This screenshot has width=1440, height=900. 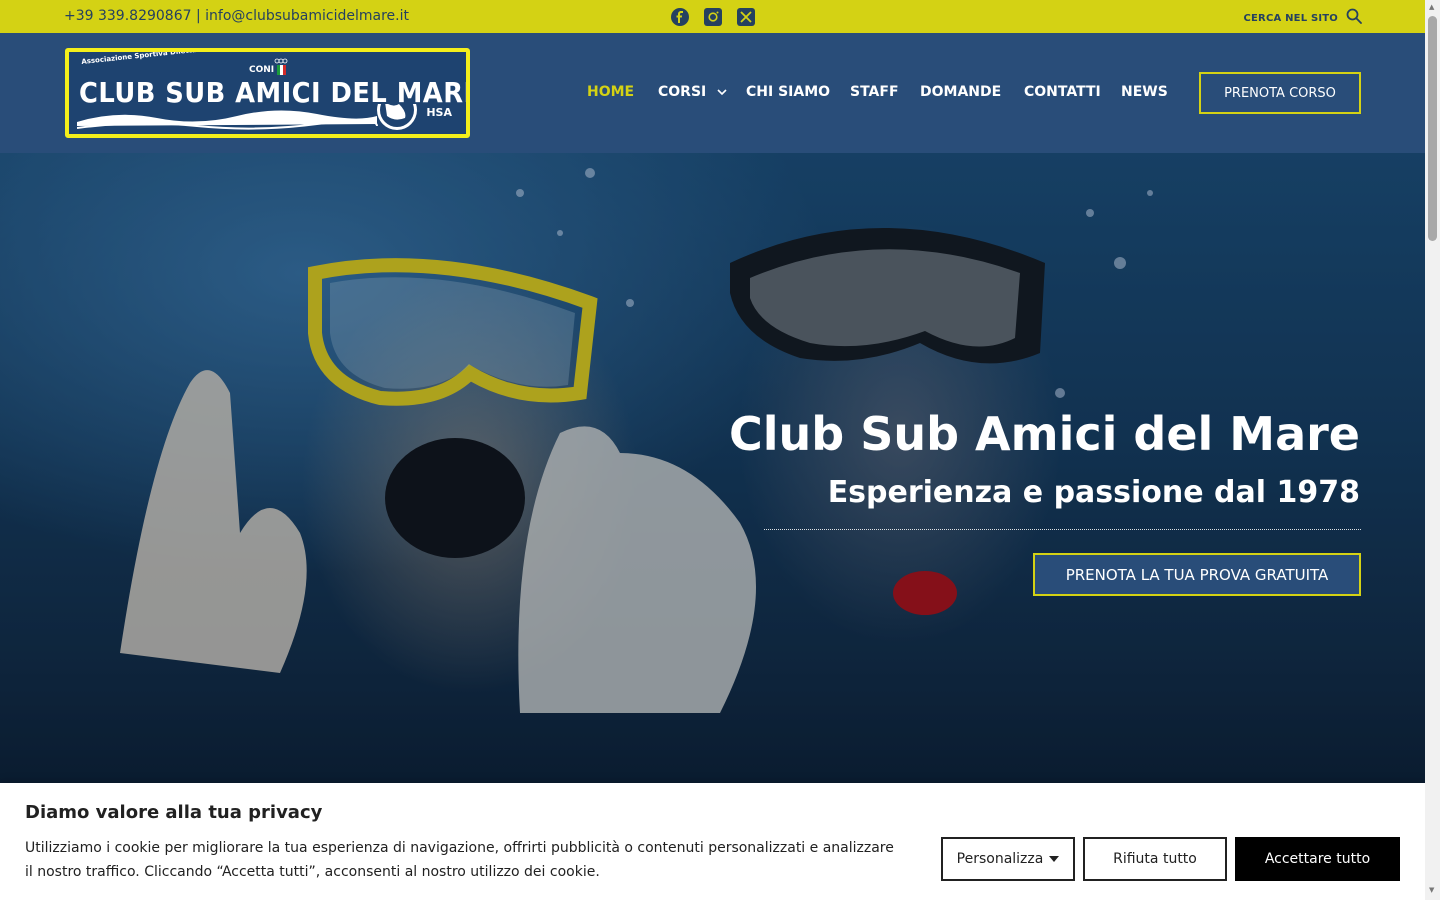 I want to click on instagram-icon, so click(x=712, y=16).